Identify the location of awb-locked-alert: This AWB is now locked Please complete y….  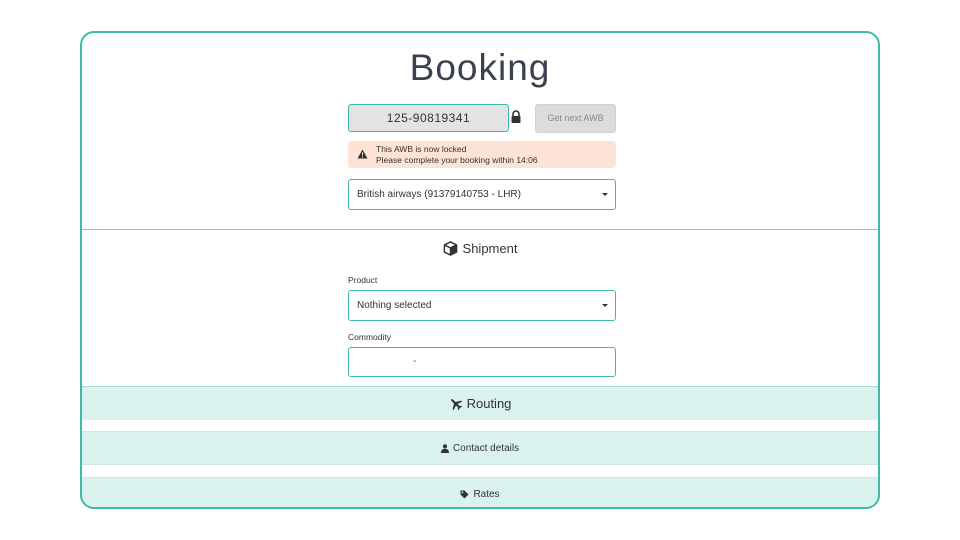
(482, 154).